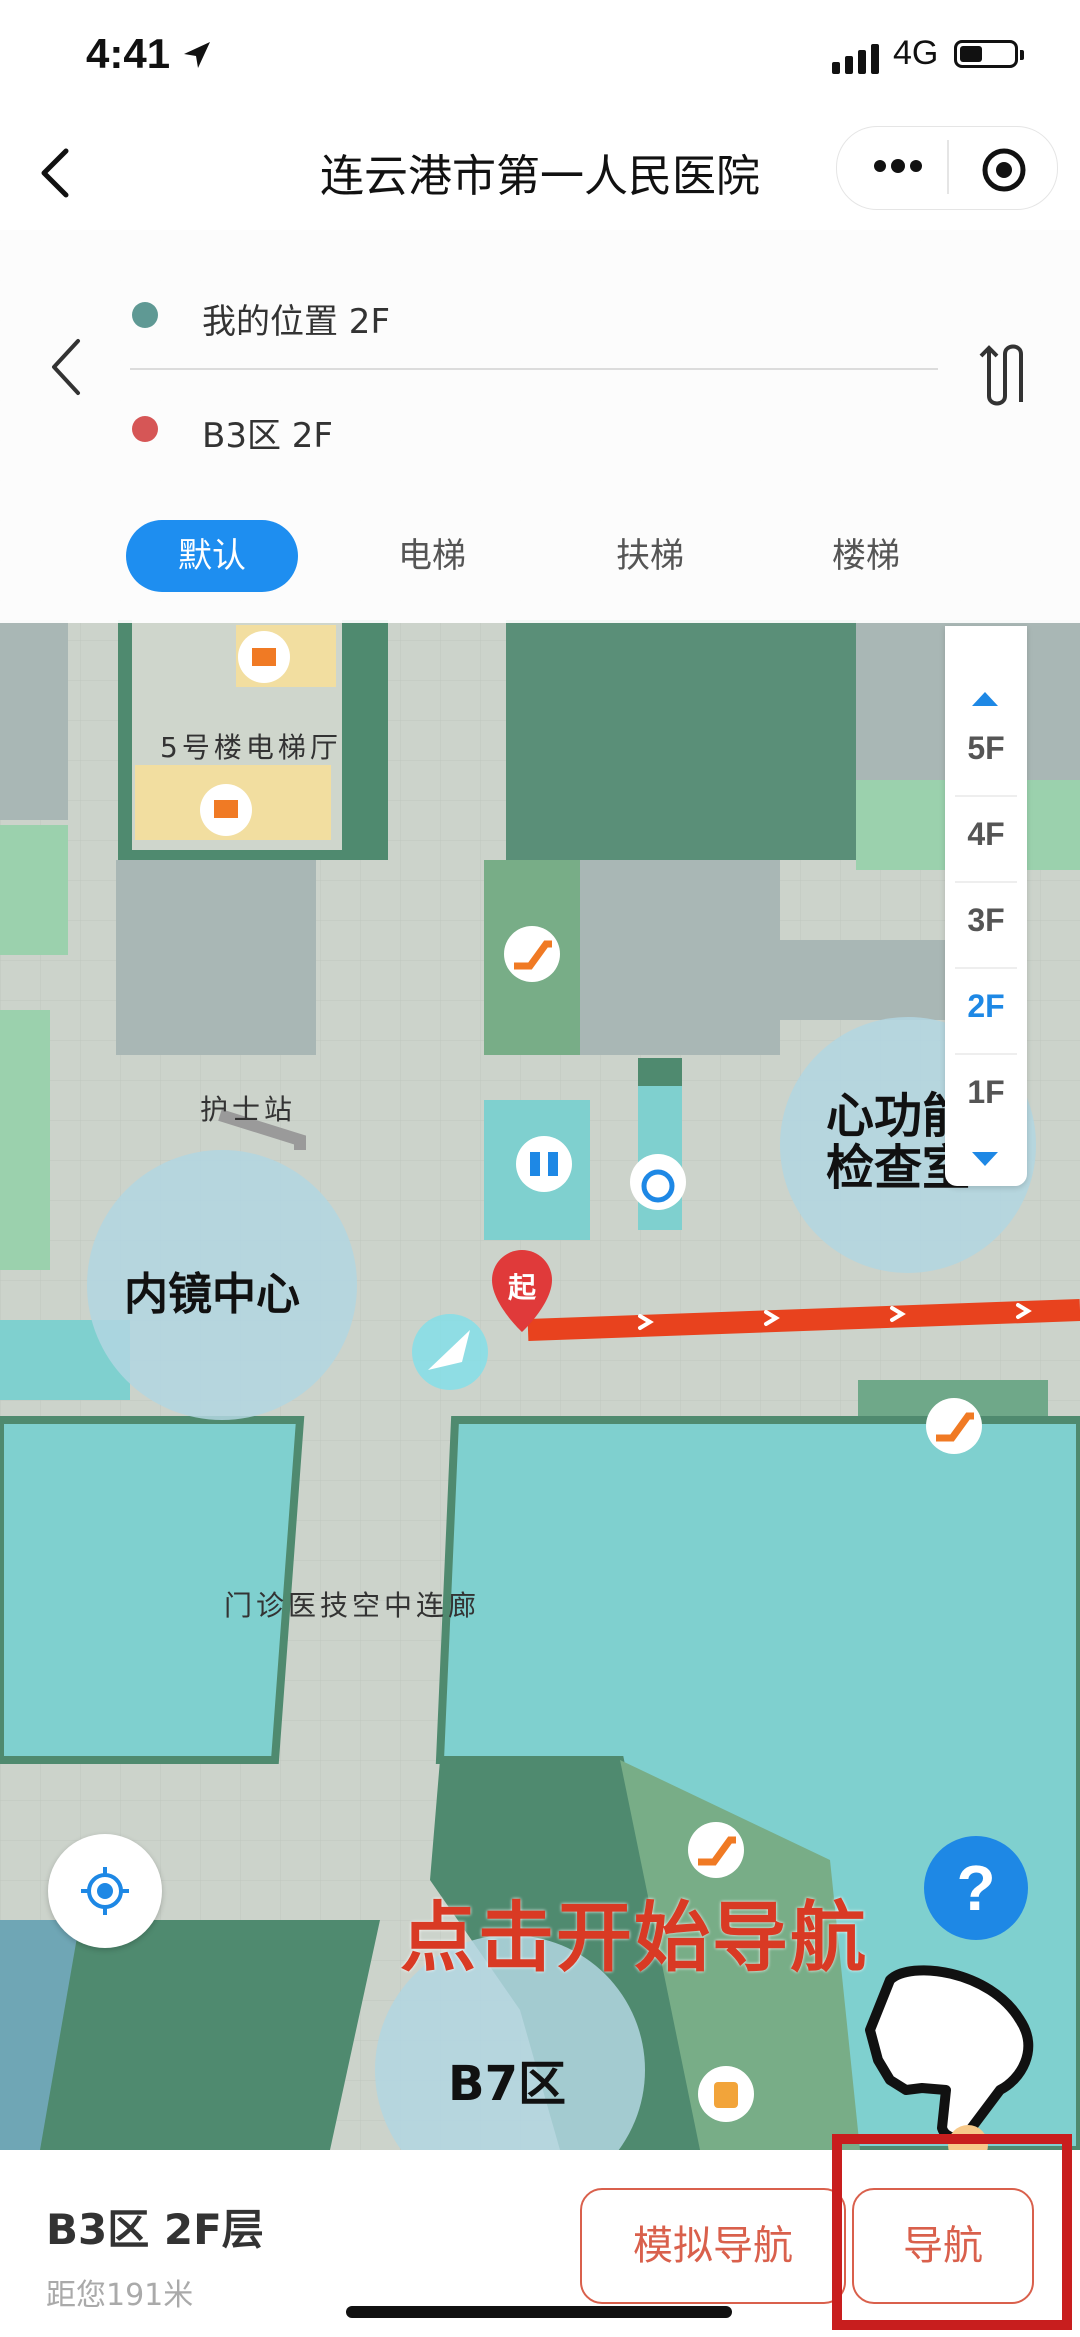 This screenshot has width=1080, height=2337. What do you see at coordinates (916, 53) in the screenshot?
I see `network-type: 4G` at bounding box center [916, 53].